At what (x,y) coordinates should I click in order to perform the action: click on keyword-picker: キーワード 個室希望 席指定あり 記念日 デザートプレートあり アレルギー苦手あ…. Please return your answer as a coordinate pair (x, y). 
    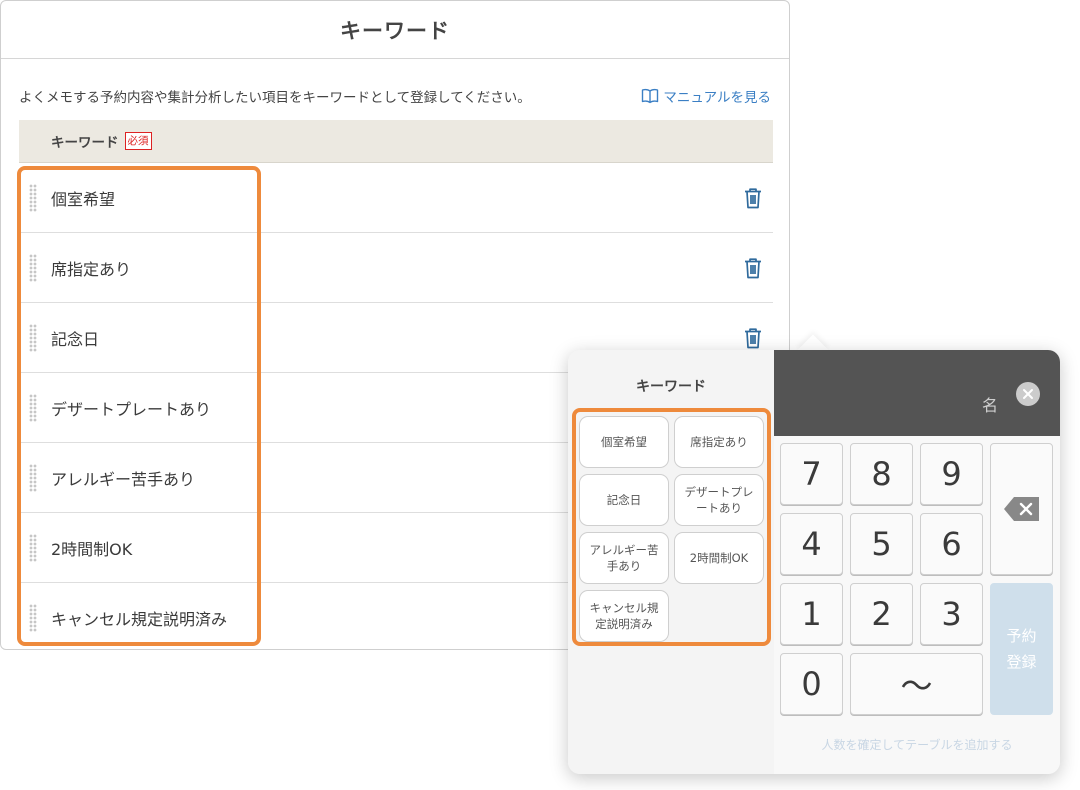
    Looking at the image, I should click on (671, 562).